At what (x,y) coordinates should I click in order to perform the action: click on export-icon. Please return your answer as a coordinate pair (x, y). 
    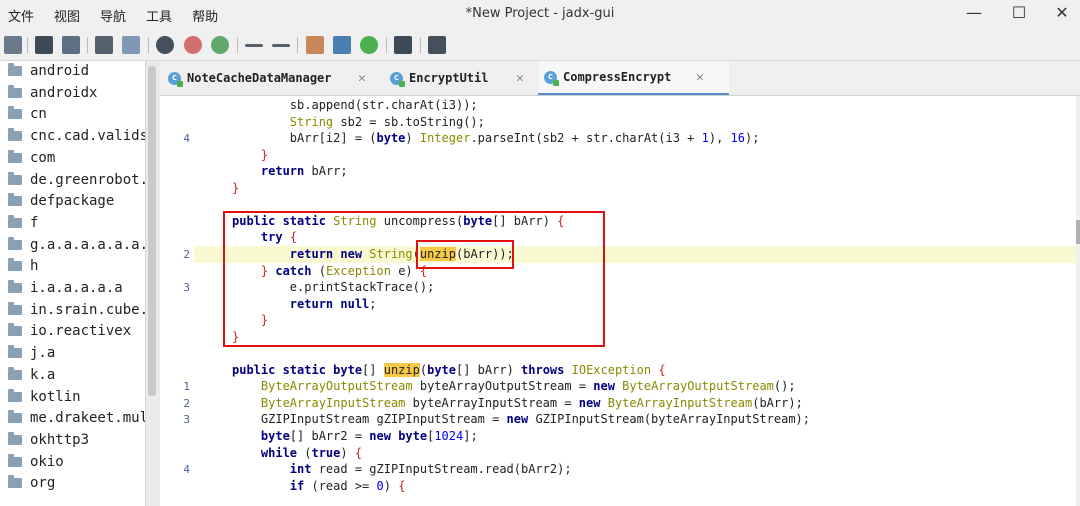
    Looking at the image, I should click on (71, 45).